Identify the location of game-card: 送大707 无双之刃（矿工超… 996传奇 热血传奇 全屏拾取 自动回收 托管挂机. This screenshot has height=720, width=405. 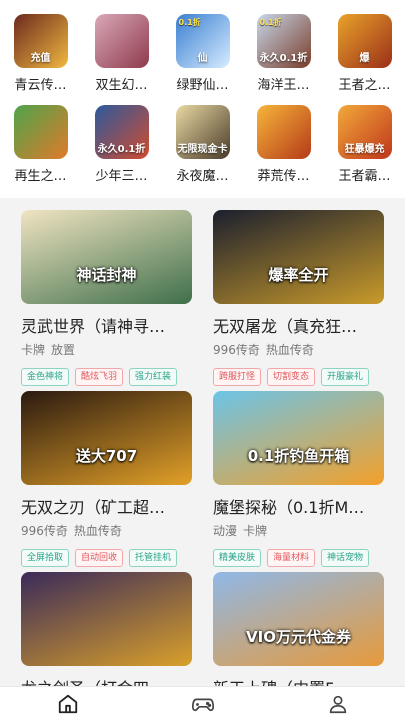
(111, 479).